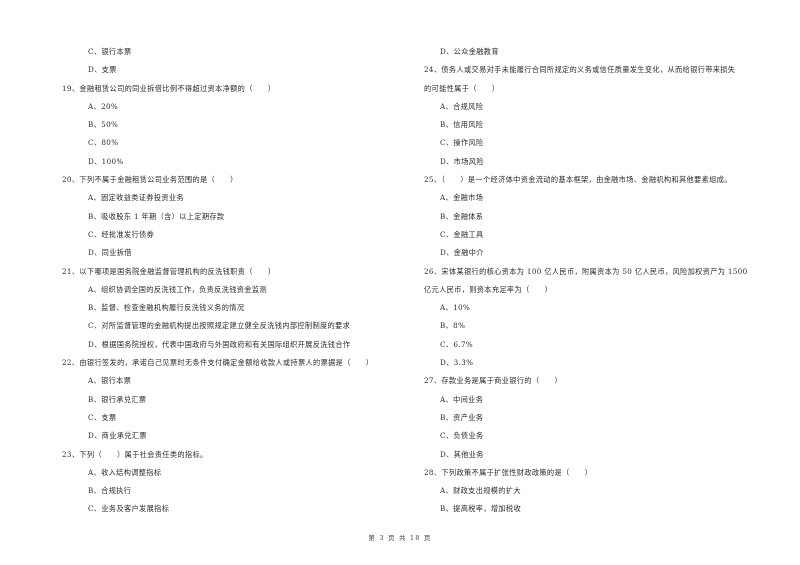 The width and height of the screenshot is (800, 565). Describe the element at coordinates (480, 491) in the screenshot. I see `answer-option: A、财政支出规模的扩大` at that location.